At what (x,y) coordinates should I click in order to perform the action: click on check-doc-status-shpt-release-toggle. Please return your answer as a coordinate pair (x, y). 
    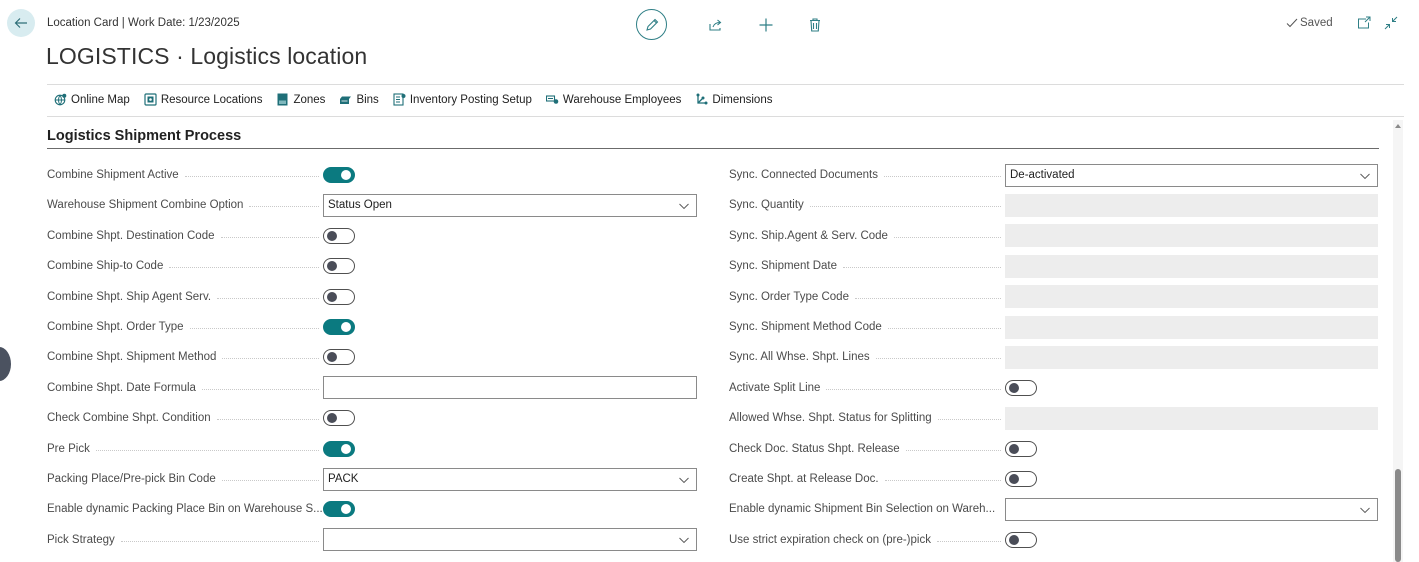
    Looking at the image, I should click on (1021, 448).